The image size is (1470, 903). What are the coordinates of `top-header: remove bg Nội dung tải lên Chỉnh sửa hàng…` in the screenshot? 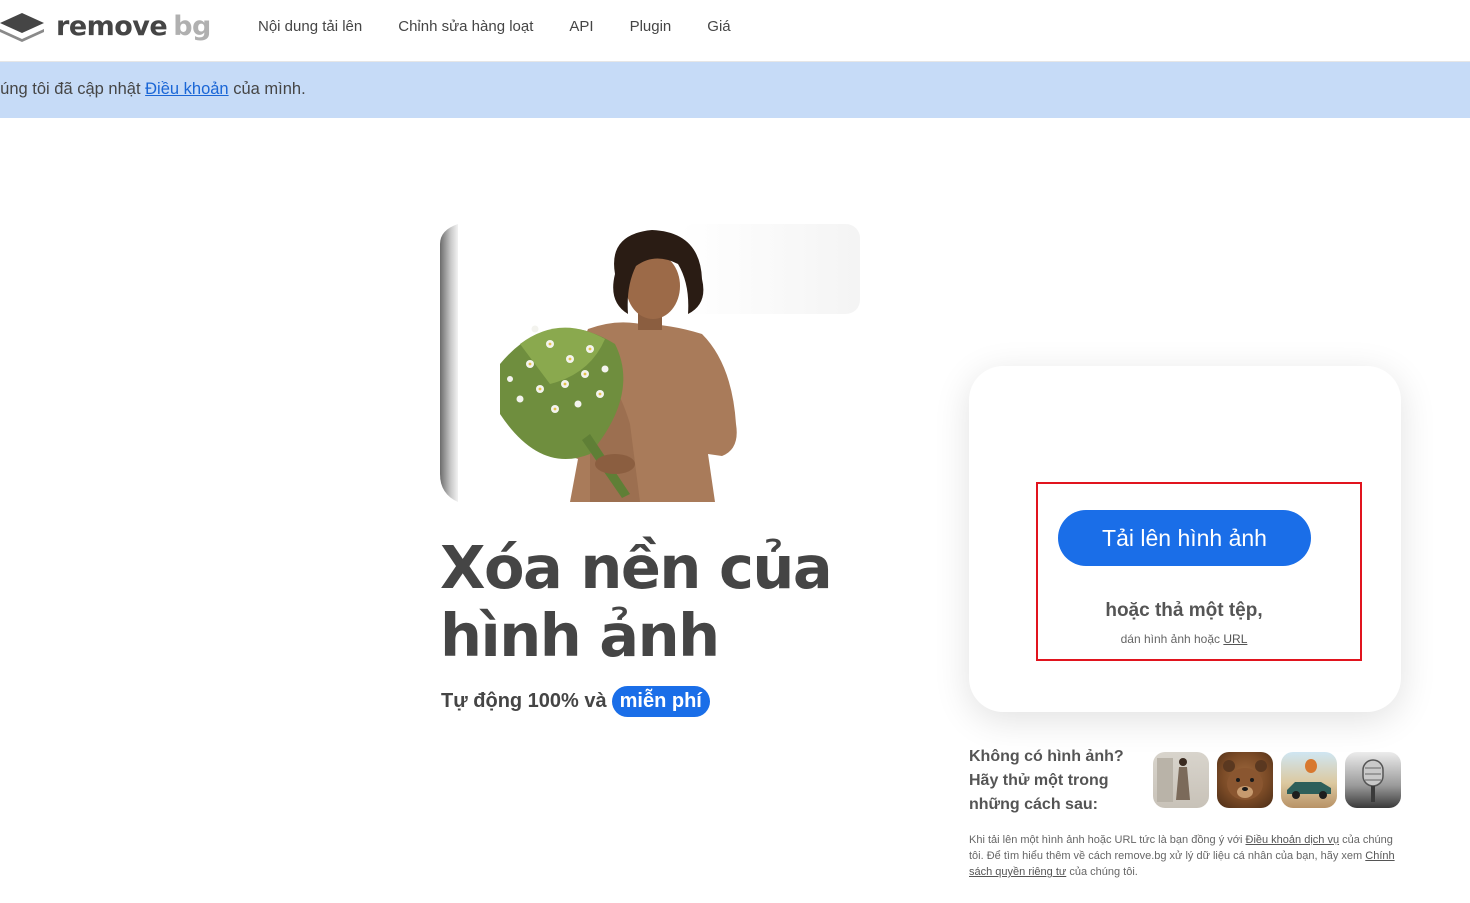 It's located at (735, 31).